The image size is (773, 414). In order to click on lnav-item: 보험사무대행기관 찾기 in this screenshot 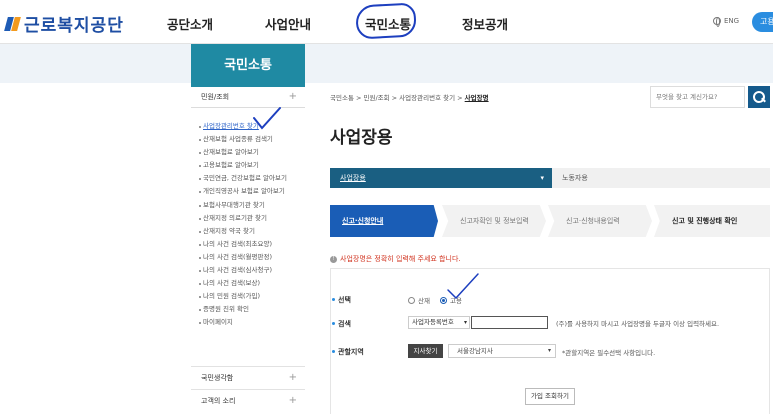, I will do `click(248, 205)`.